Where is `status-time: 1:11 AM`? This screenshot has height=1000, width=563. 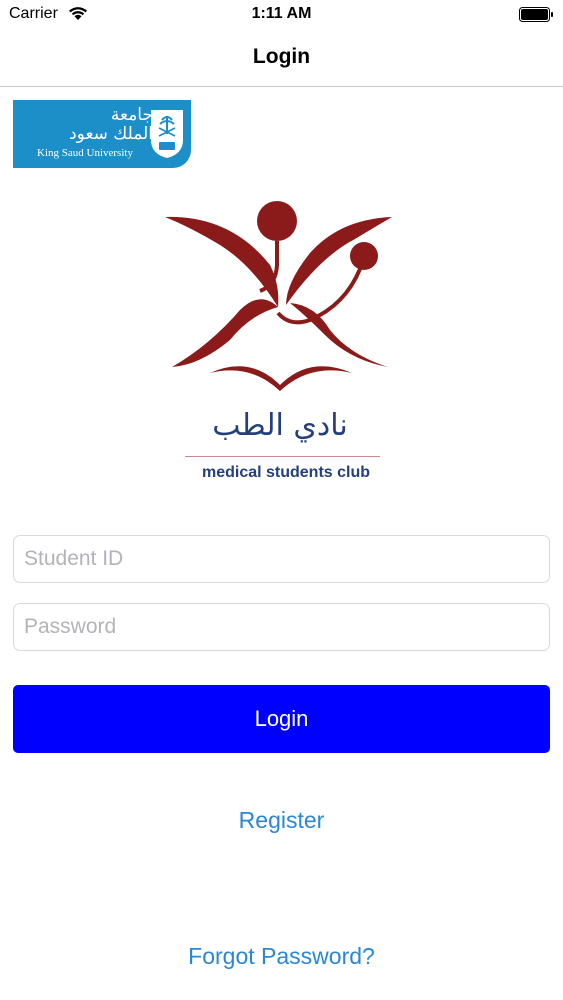
status-time: 1:11 AM is located at coordinates (281, 13).